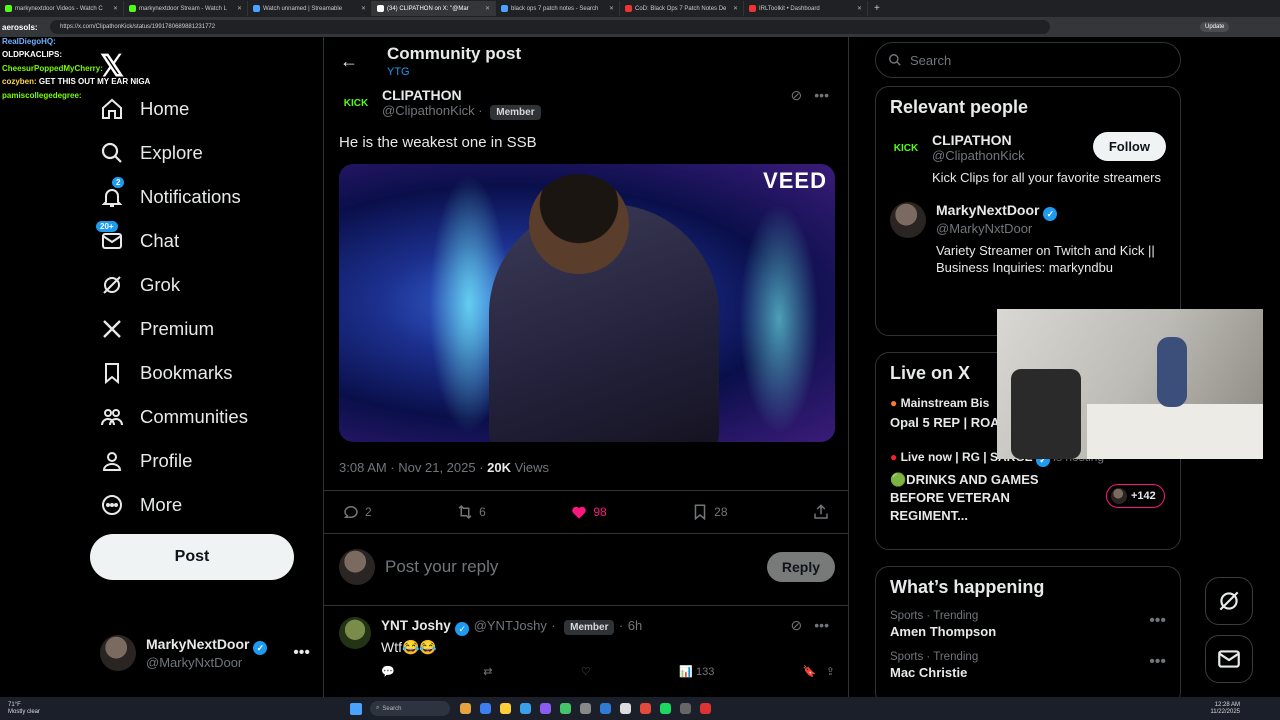 The image size is (1280, 720). Describe the element at coordinates (682, 8) in the screenshot. I see `browser-tab: CoD: Black Ops 7 Patch Notes De ✕` at that location.